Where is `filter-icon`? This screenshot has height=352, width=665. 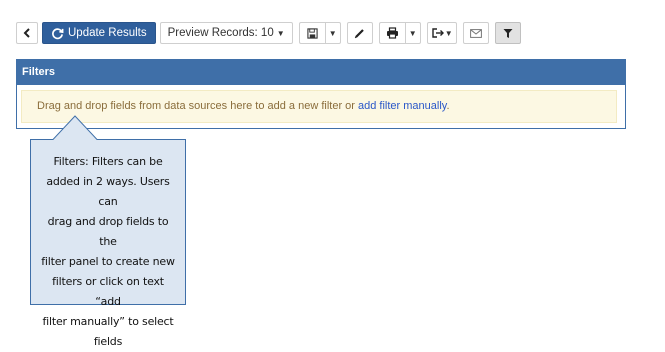
filter-icon is located at coordinates (508, 33).